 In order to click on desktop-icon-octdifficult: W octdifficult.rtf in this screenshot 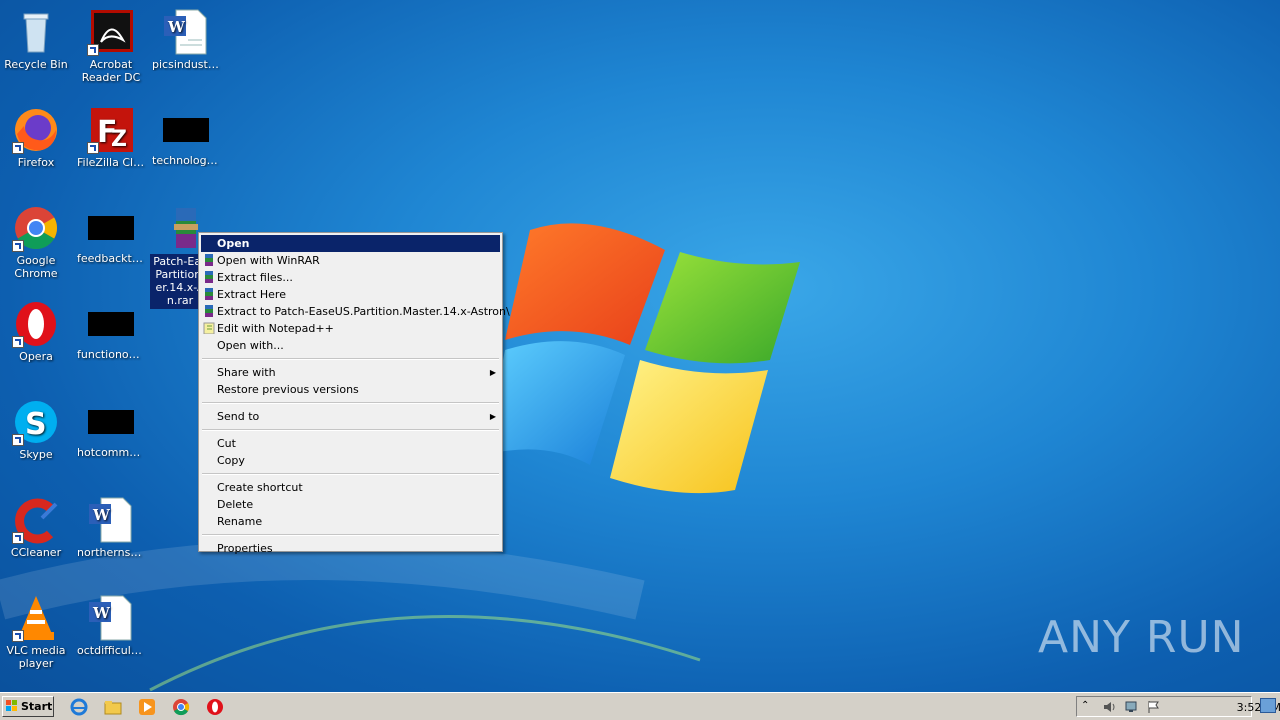, I will do `click(111, 625)`.